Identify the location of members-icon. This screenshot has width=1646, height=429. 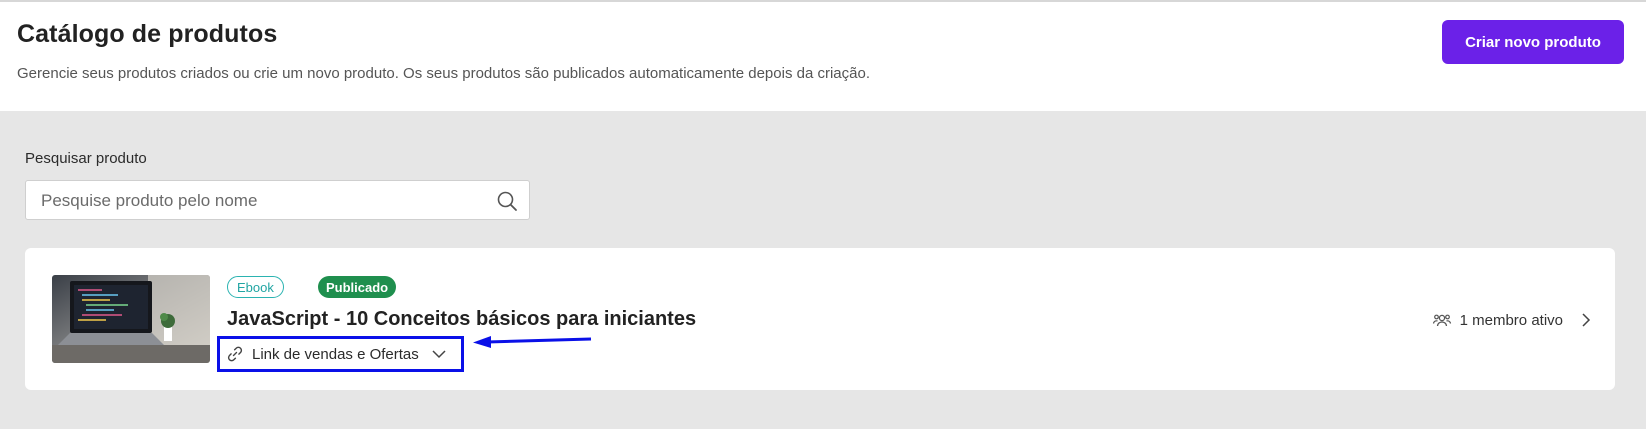
(1441, 320).